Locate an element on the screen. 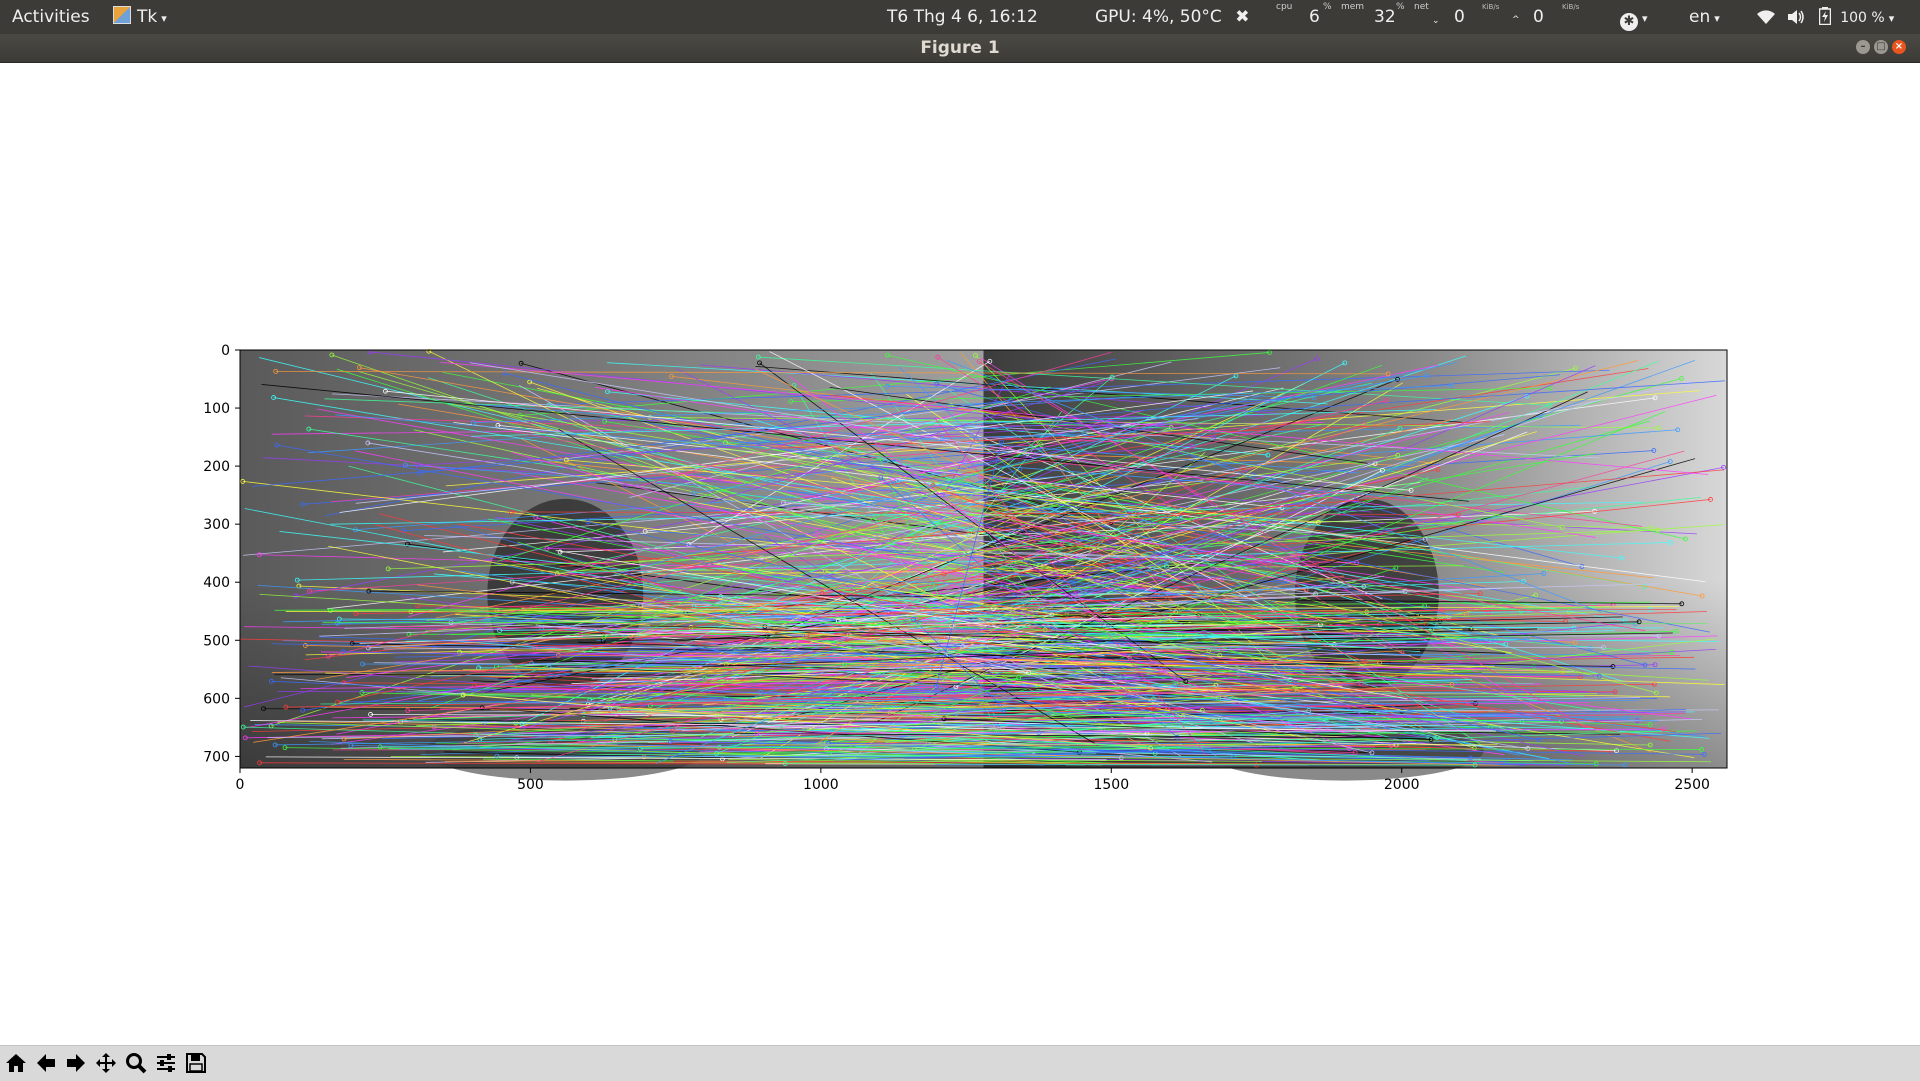  zoom-button is located at coordinates (136, 1063).